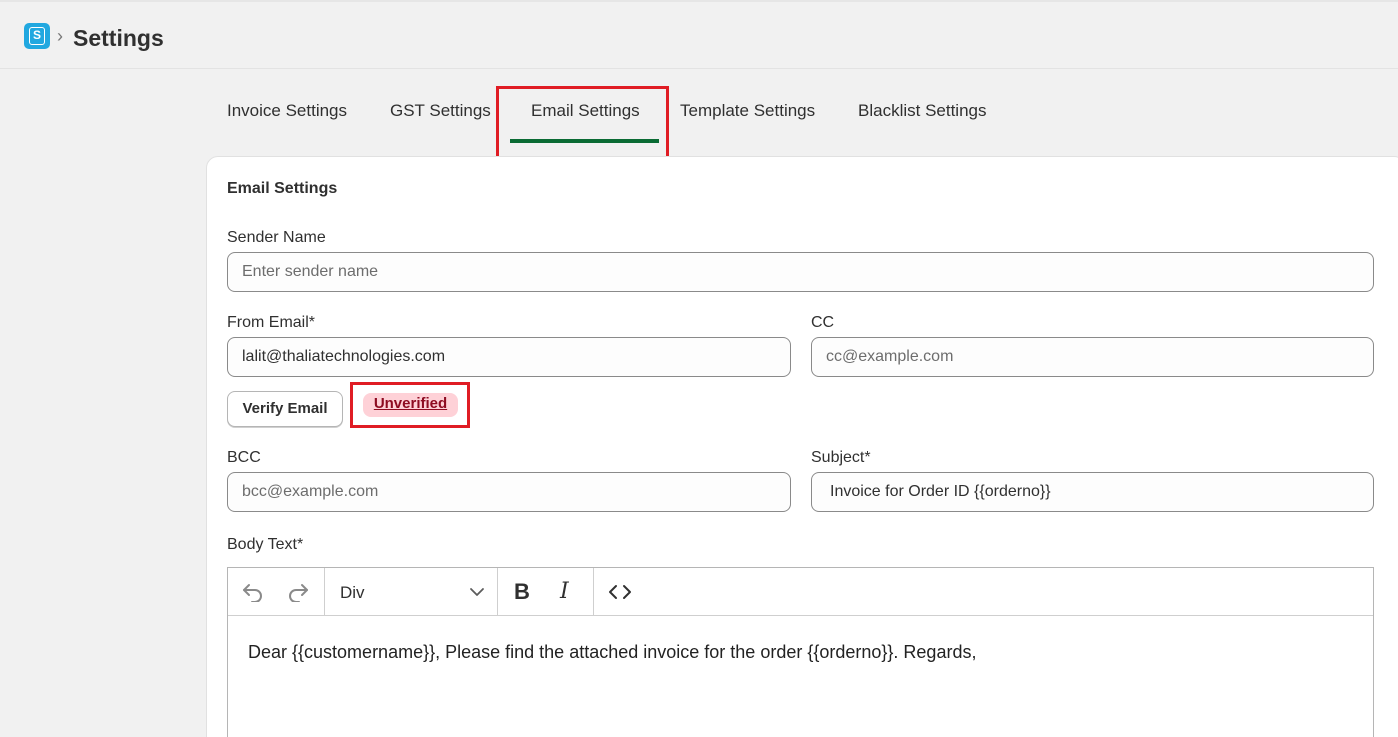  I want to click on tab-gst-settings: GST Settings, so click(440, 111).